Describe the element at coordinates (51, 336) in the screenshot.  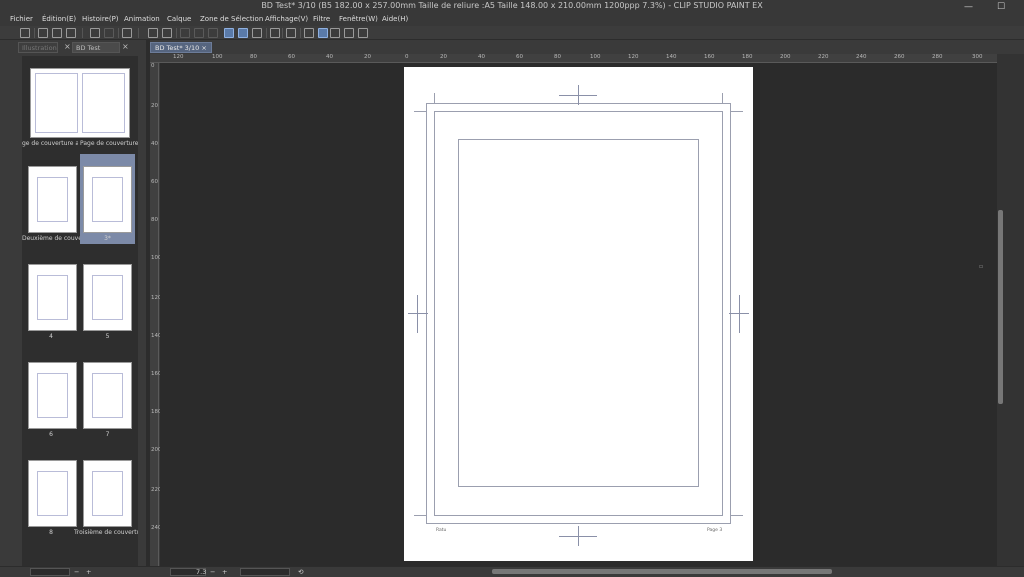
I see `page-label: 4` at that location.